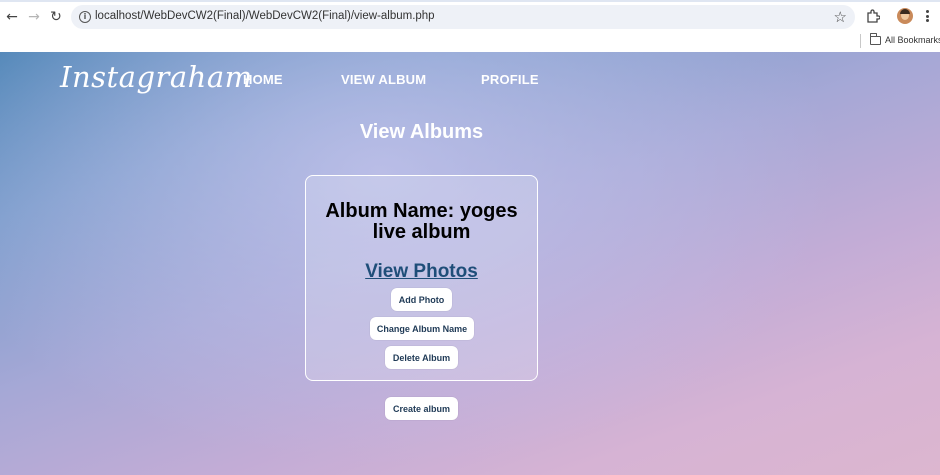  Describe the element at coordinates (12, 17) in the screenshot. I see `back-arrow-icon: ←` at that location.